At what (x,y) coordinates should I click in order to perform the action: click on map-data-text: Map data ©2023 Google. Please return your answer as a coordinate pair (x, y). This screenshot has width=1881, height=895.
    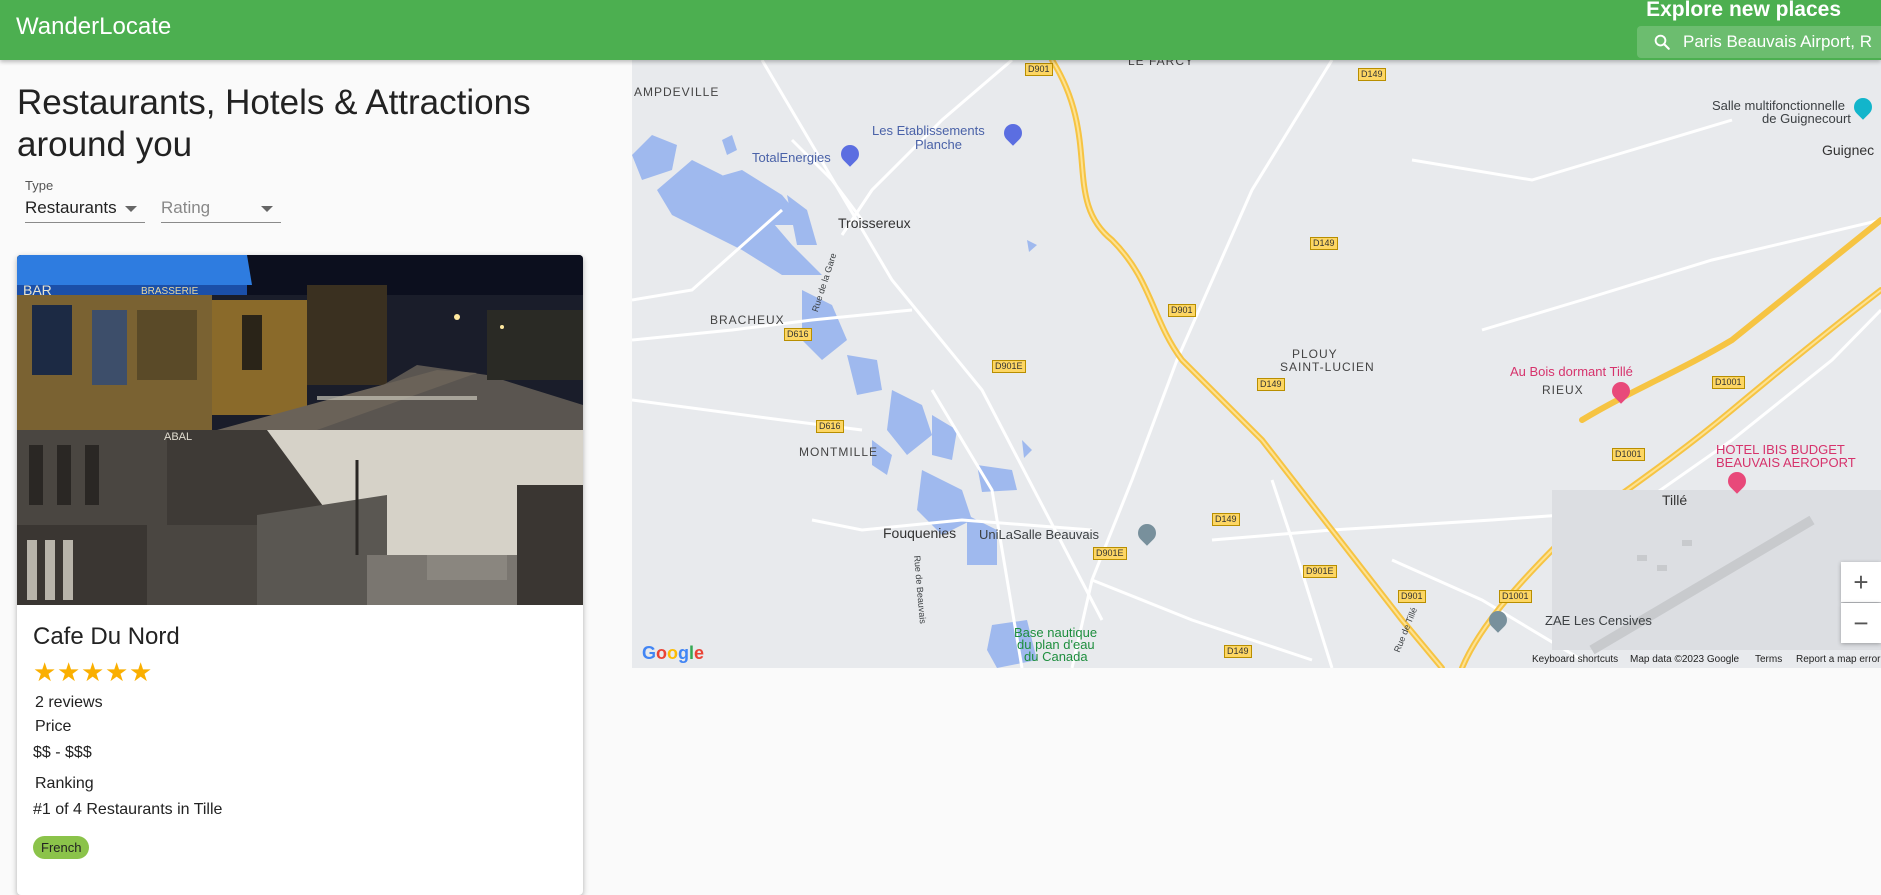
    Looking at the image, I should click on (1685, 659).